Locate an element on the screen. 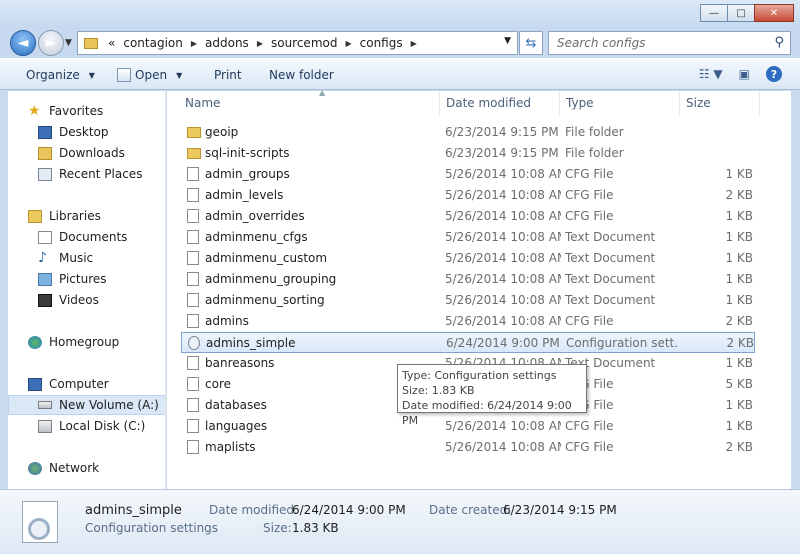 The height and width of the screenshot is (554, 800). file-row: geoip 6/23/2014 9:15 PM File folder is located at coordinates (468, 132).